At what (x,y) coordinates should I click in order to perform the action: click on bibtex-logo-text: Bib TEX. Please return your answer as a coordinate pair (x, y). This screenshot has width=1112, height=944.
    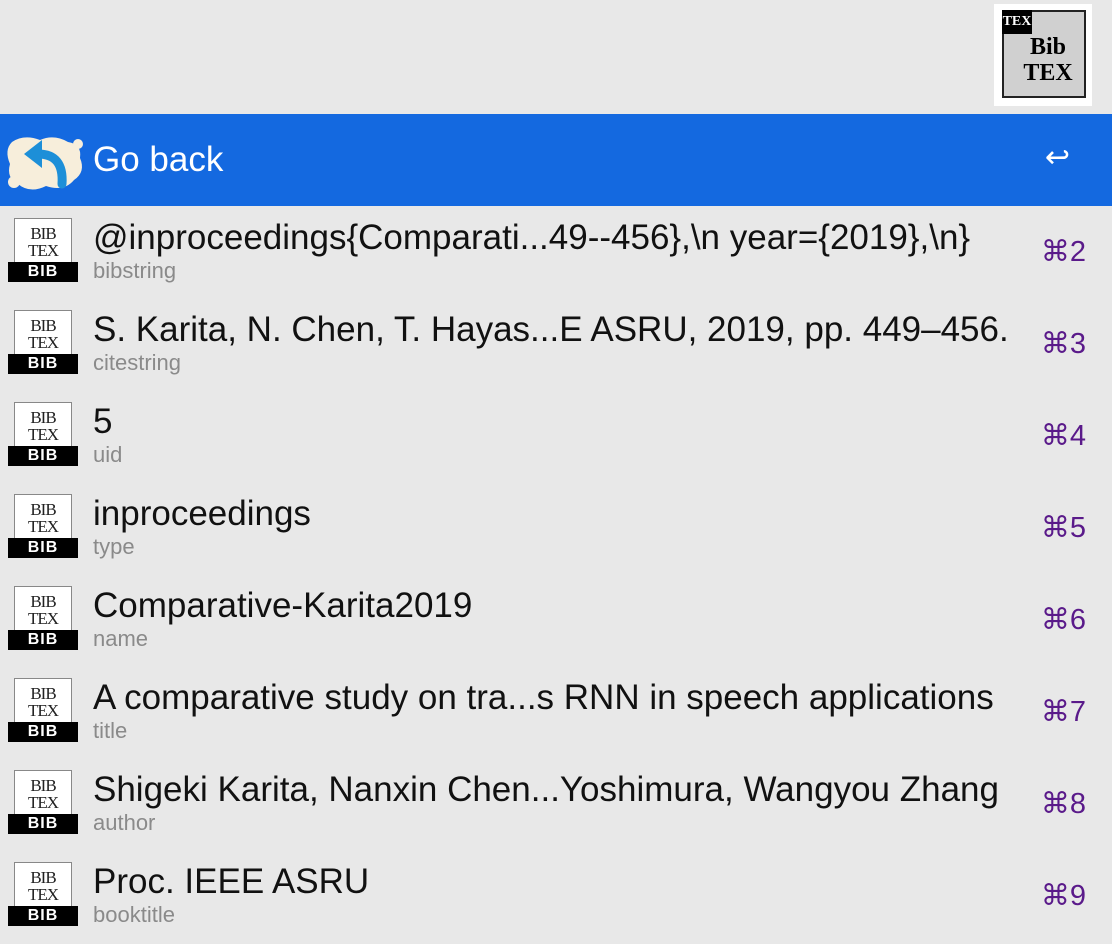
    Looking at the image, I should click on (1048, 60).